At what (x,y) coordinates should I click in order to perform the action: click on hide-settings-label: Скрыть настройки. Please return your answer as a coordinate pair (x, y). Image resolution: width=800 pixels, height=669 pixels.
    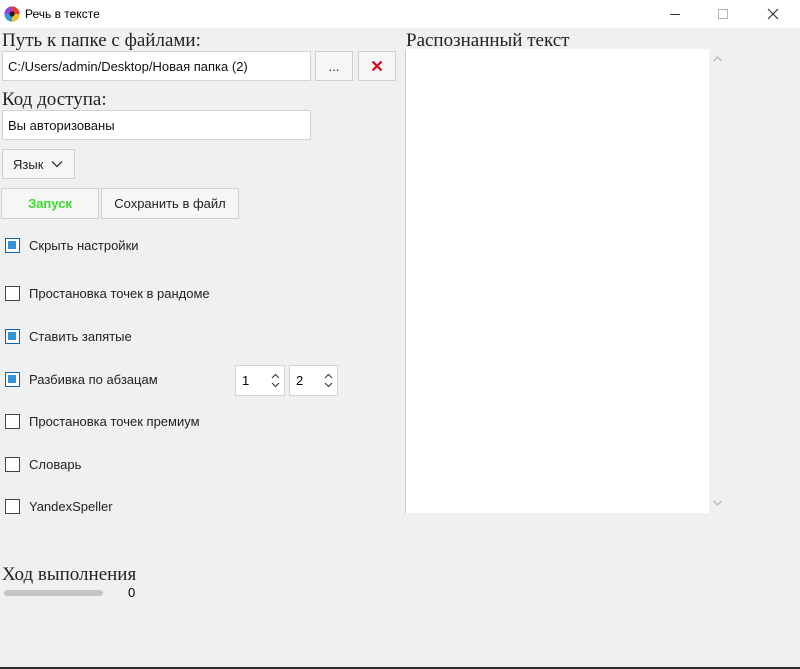
    Looking at the image, I should click on (84, 245).